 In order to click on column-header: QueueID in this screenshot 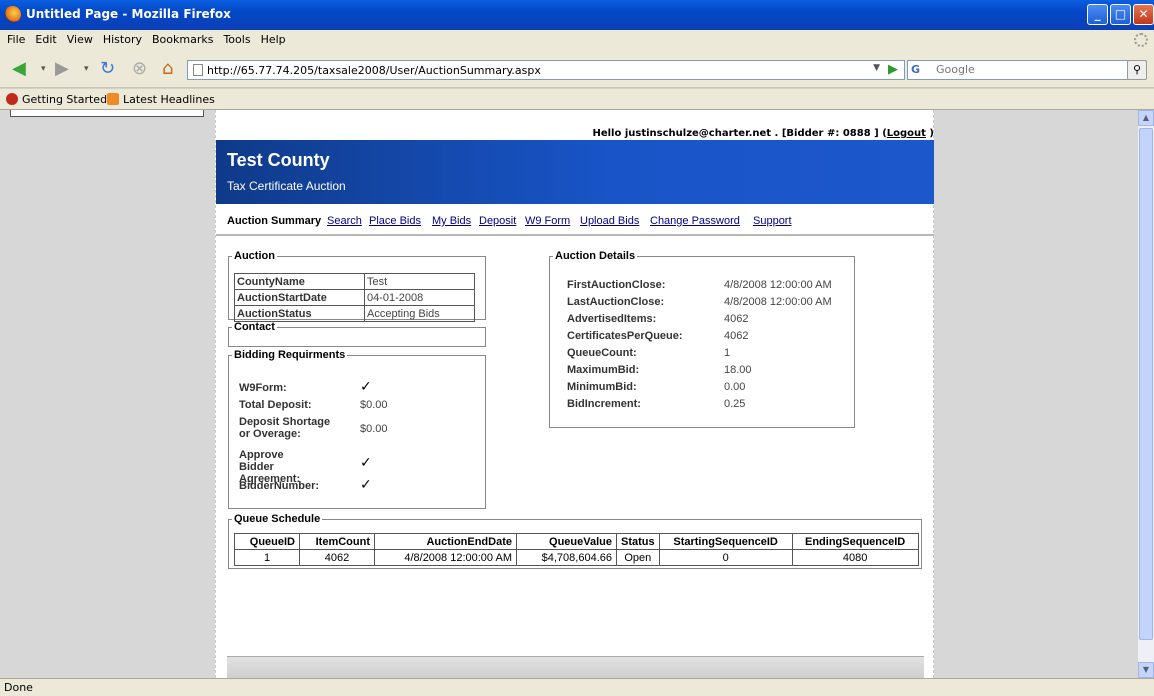, I will do `click(267, 541)`.